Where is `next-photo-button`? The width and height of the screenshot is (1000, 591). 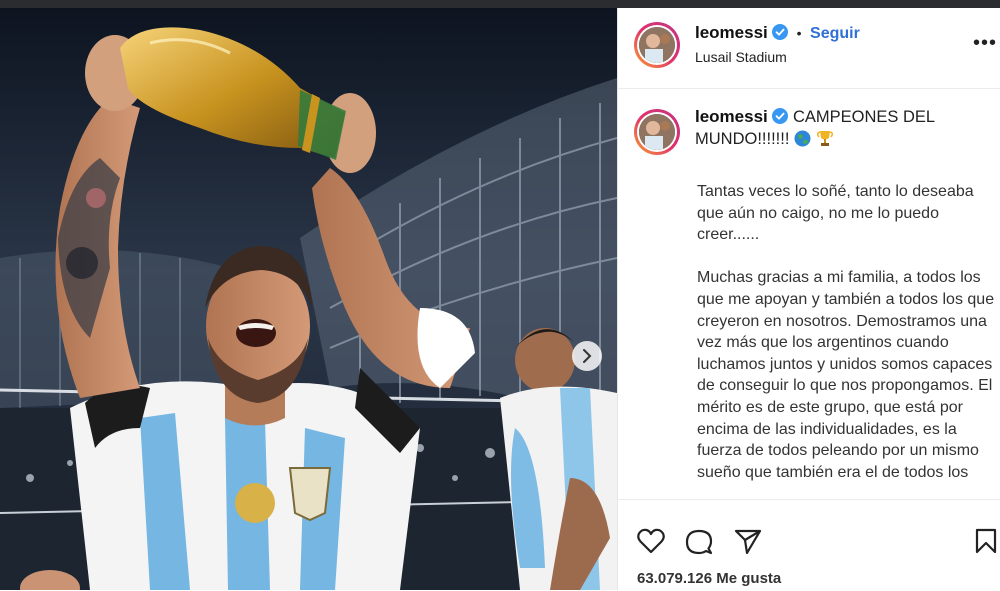
next-photo-button is located at coordinates (587, 356).